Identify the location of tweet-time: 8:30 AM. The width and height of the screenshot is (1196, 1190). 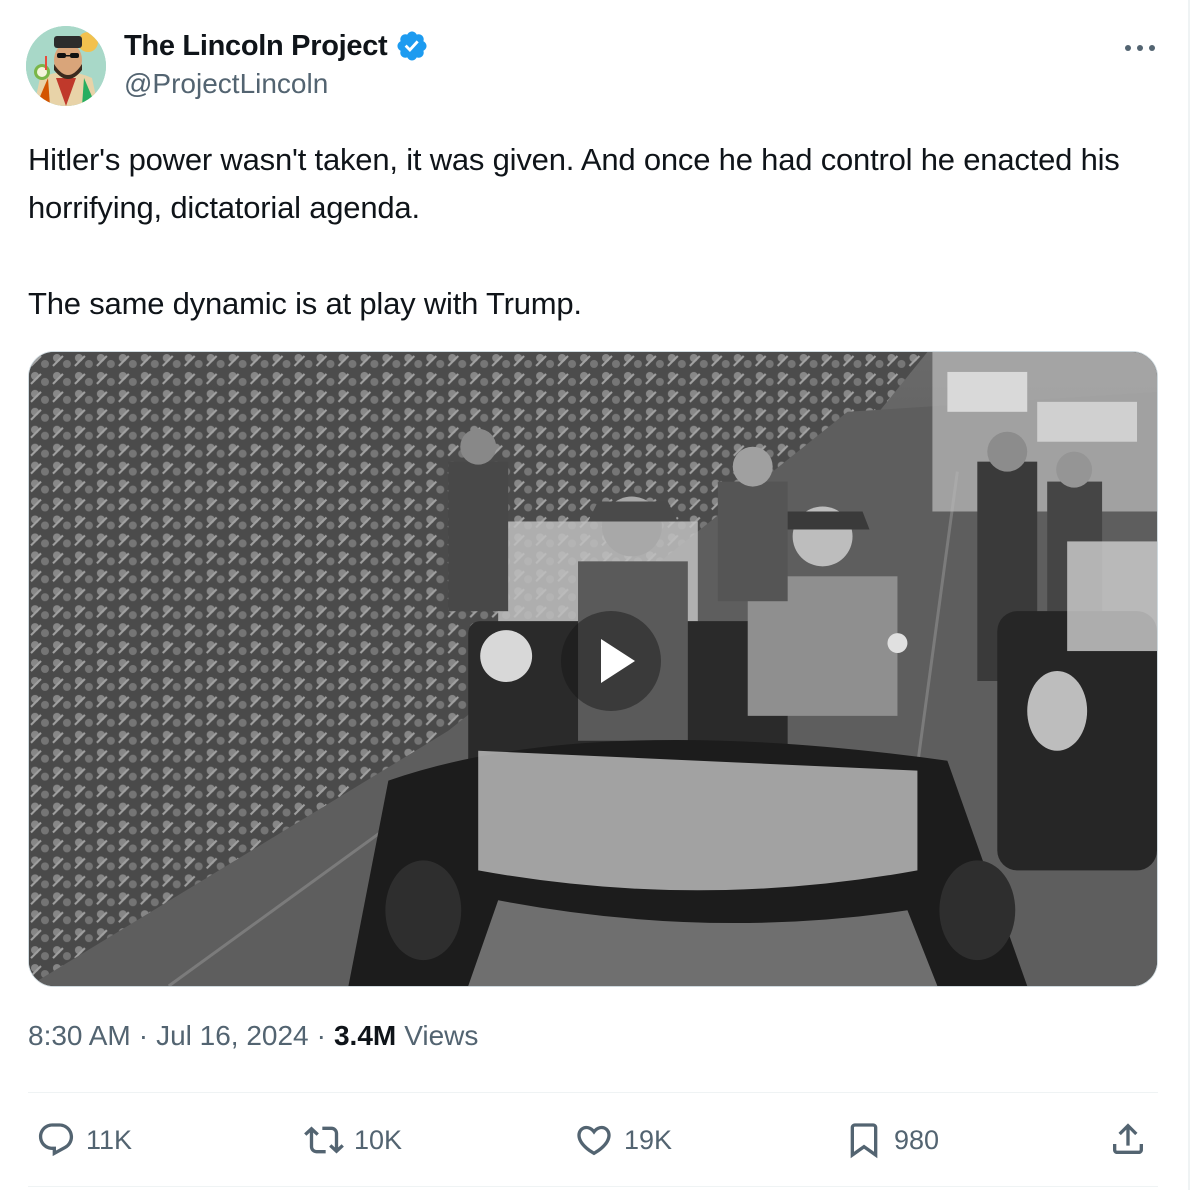
(79, 1036).